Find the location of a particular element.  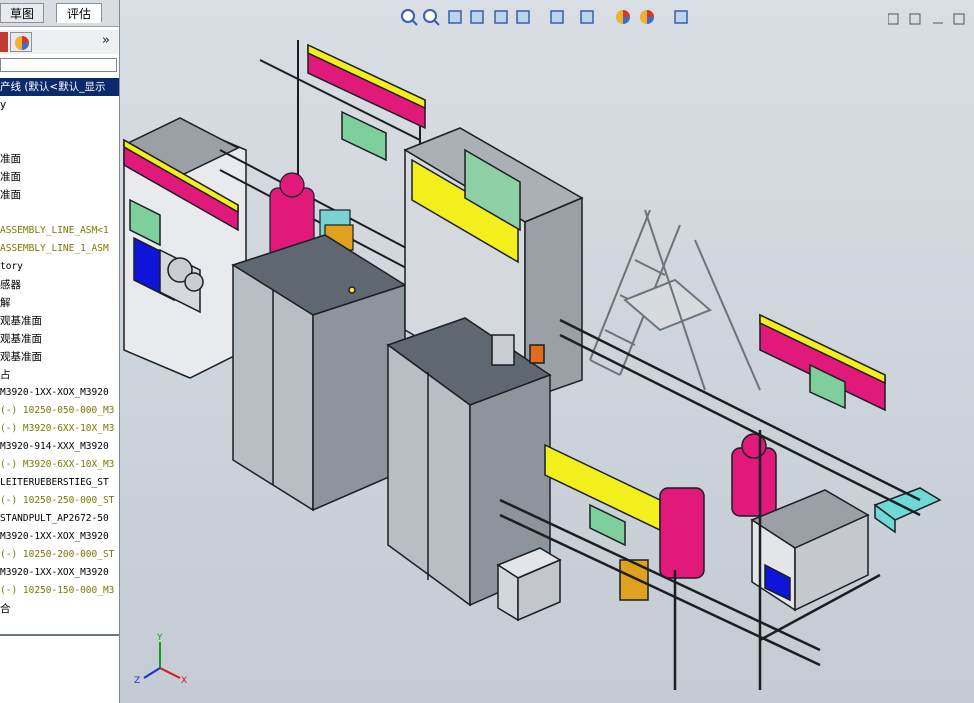

right-station is located at coordinates (836, 462).